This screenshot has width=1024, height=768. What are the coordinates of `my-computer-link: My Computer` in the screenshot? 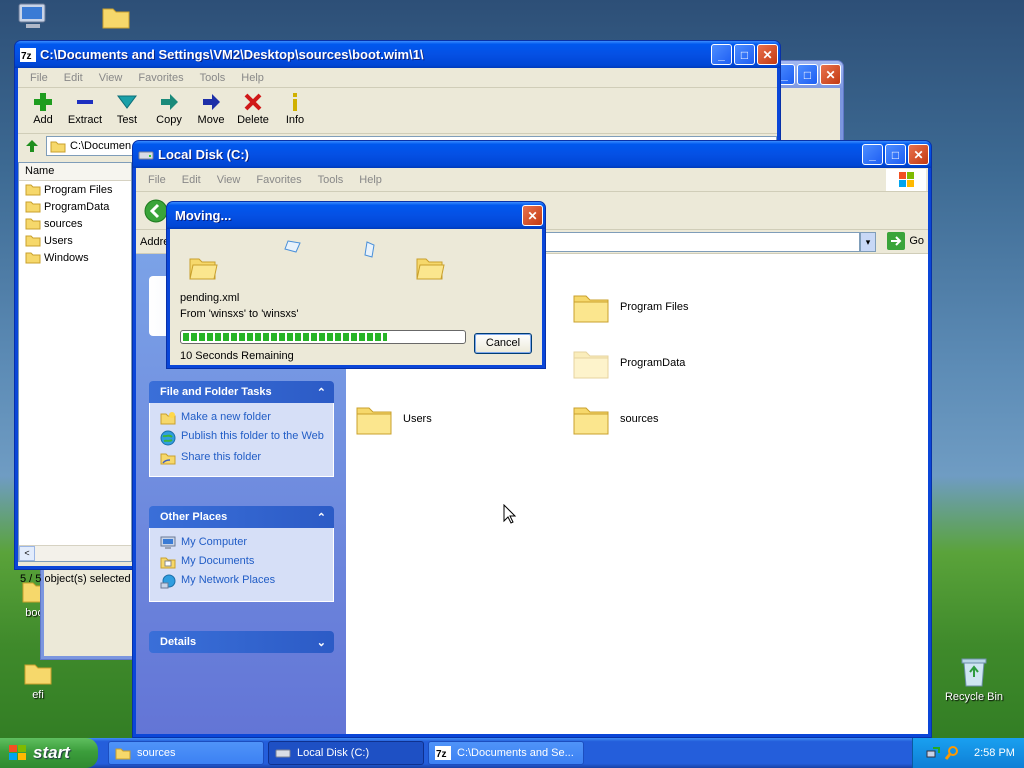 It's located at (242, 543).